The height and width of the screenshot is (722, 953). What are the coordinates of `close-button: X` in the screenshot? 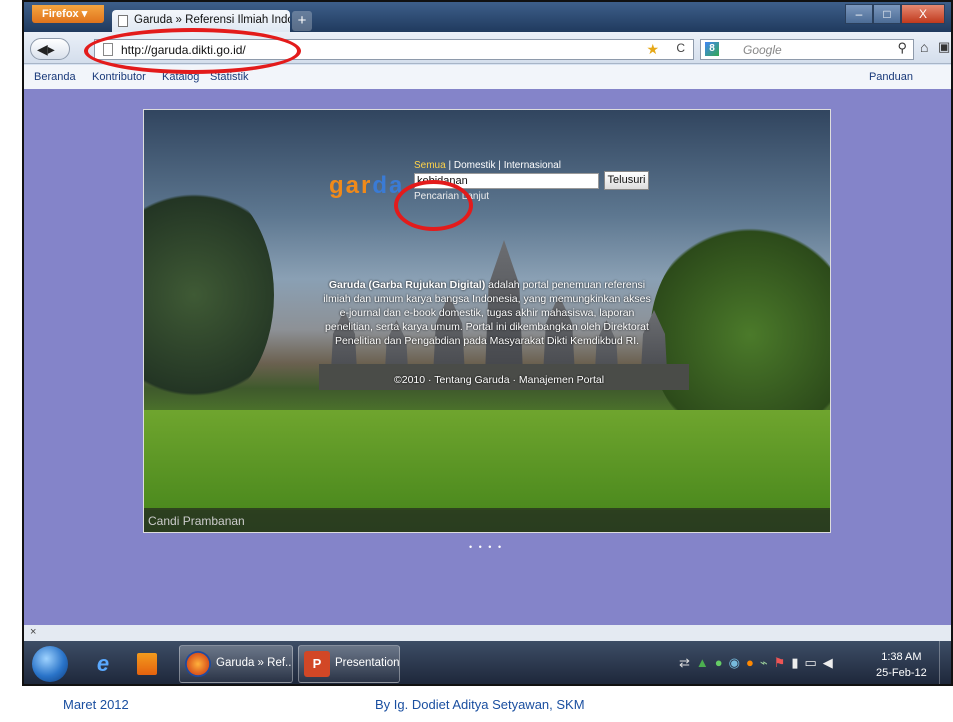 It's located at (923, 14).